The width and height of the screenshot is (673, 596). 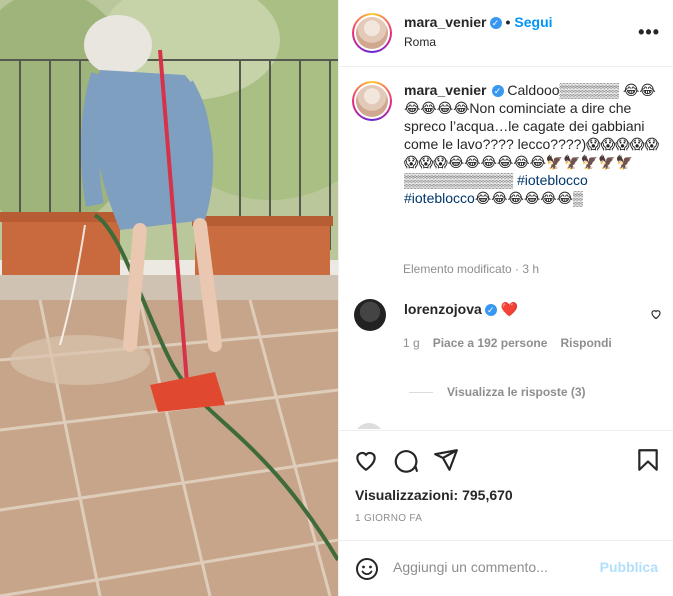 I want to click on header-name-line: mara_venier ✓ • Segui, so click(x=478, y=22).